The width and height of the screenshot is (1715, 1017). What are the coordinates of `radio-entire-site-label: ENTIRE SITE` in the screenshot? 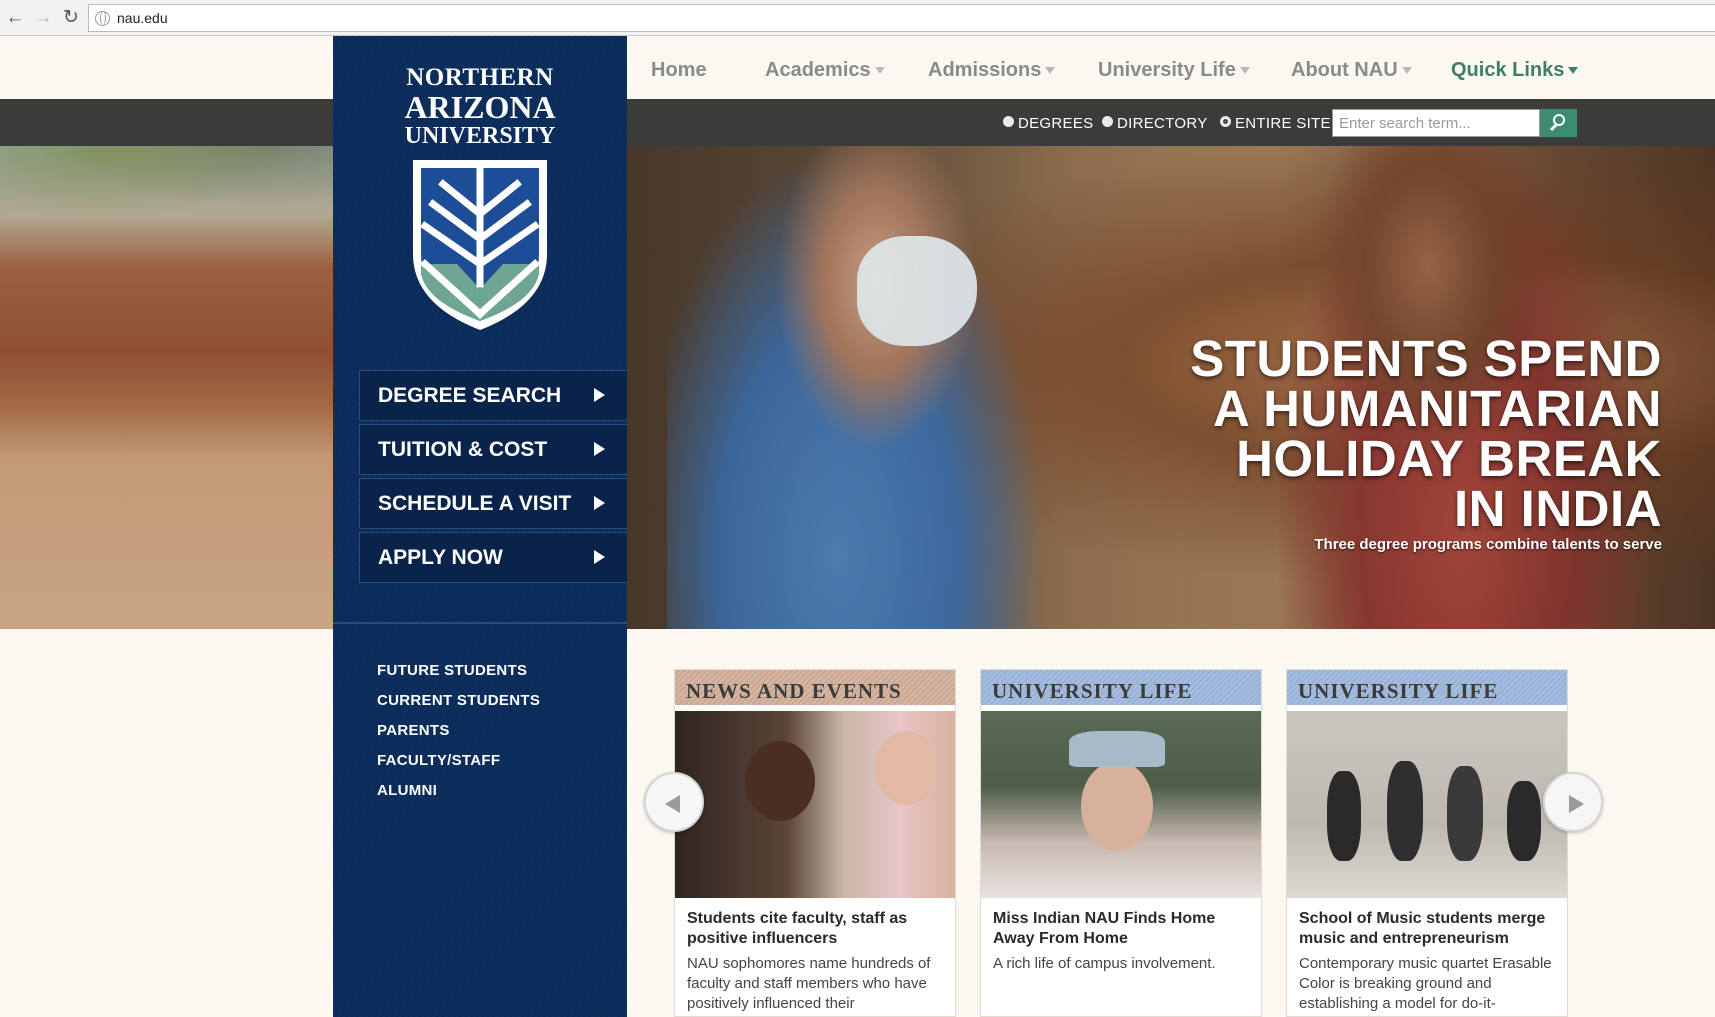 It's located at (1283, 123).